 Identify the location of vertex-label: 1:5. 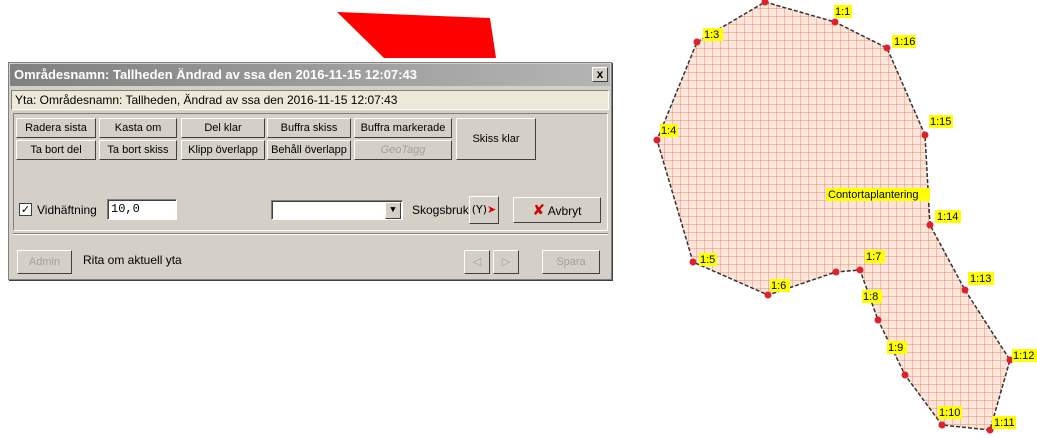
(707, 260).